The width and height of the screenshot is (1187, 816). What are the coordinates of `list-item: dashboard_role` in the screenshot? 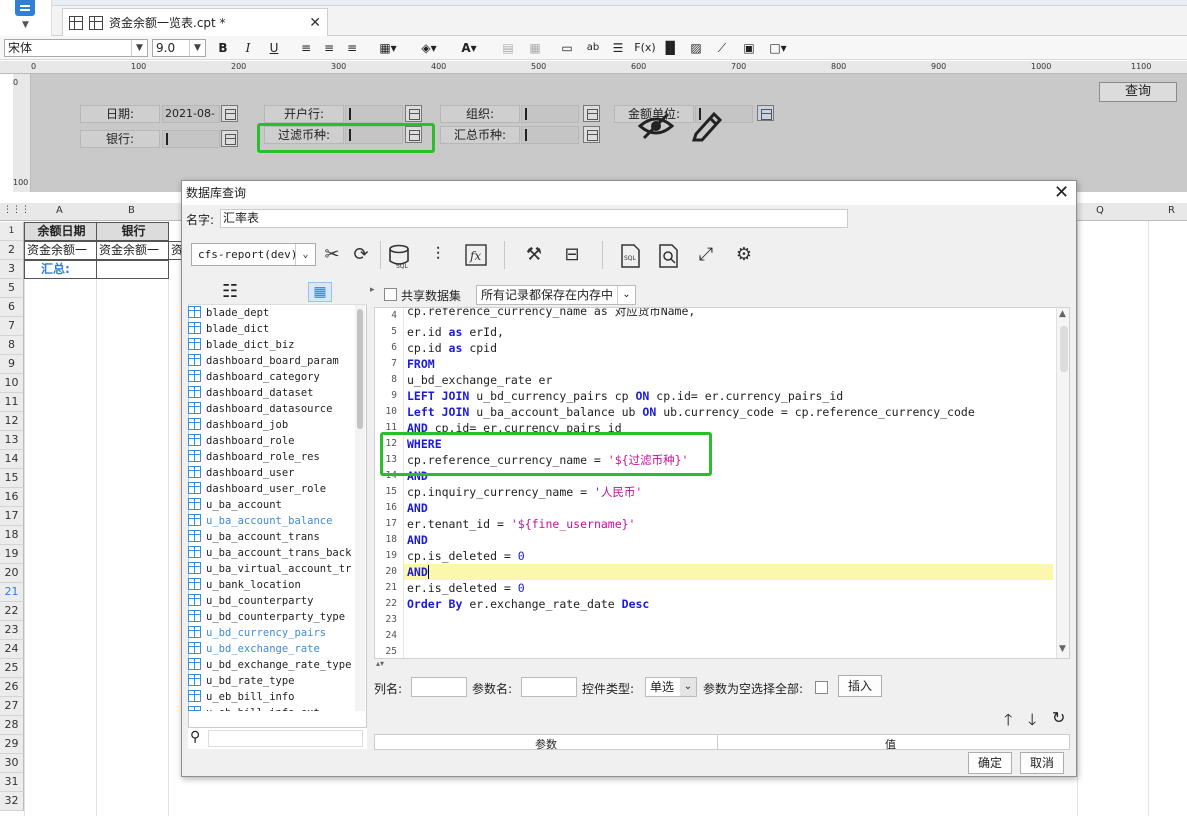 It's located at (270, 441).